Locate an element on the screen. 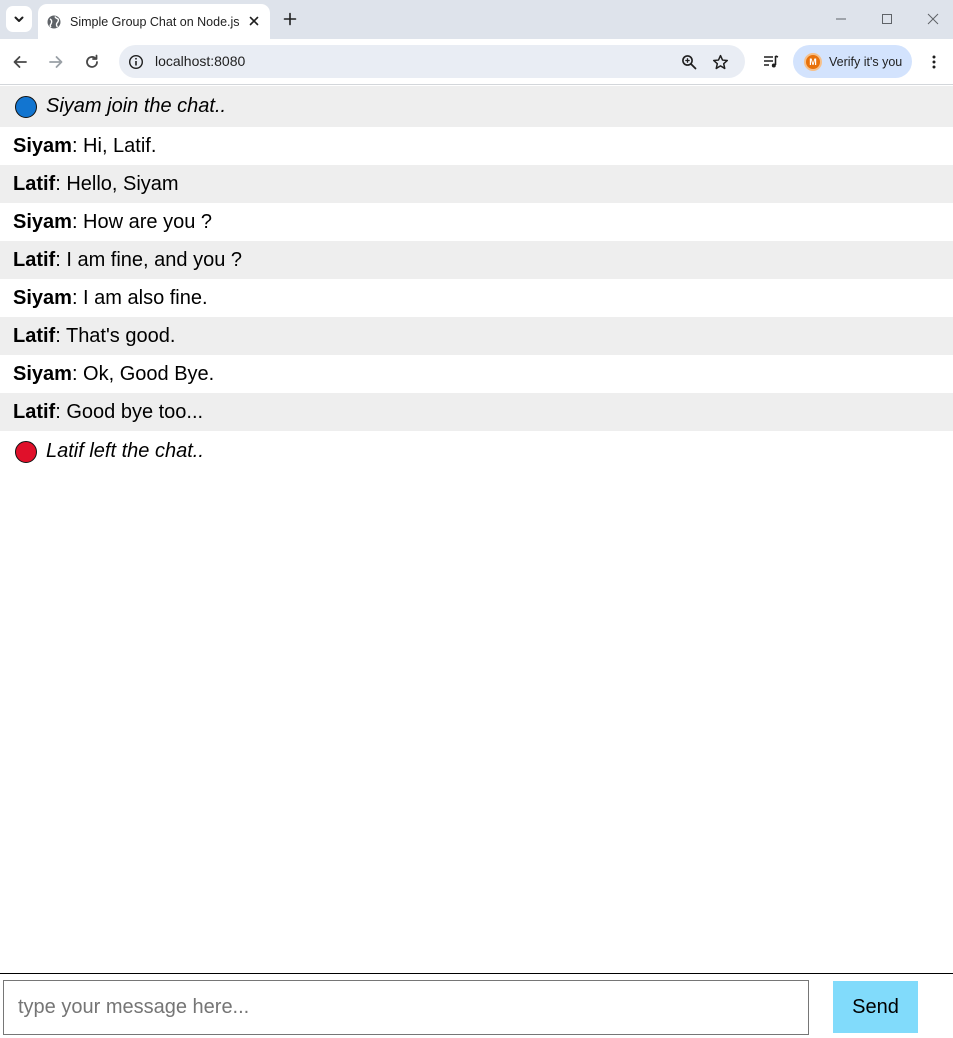 The height and width of the screenshot is (1038, 953). media-controls-button is located at coordinates (771, 62).